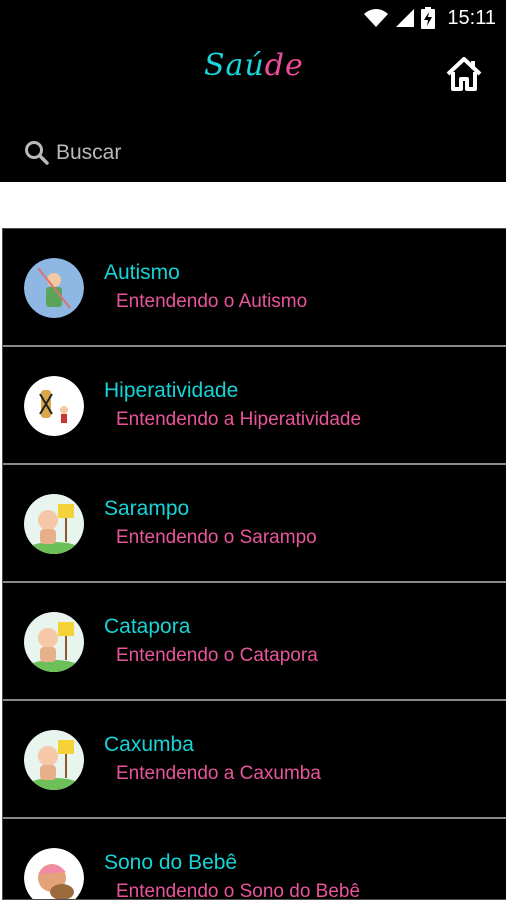 This screenshot has height=900, width=506. Describe the element at coordinates (37, 153) in the screenshot. I see `search-icon` at that location.